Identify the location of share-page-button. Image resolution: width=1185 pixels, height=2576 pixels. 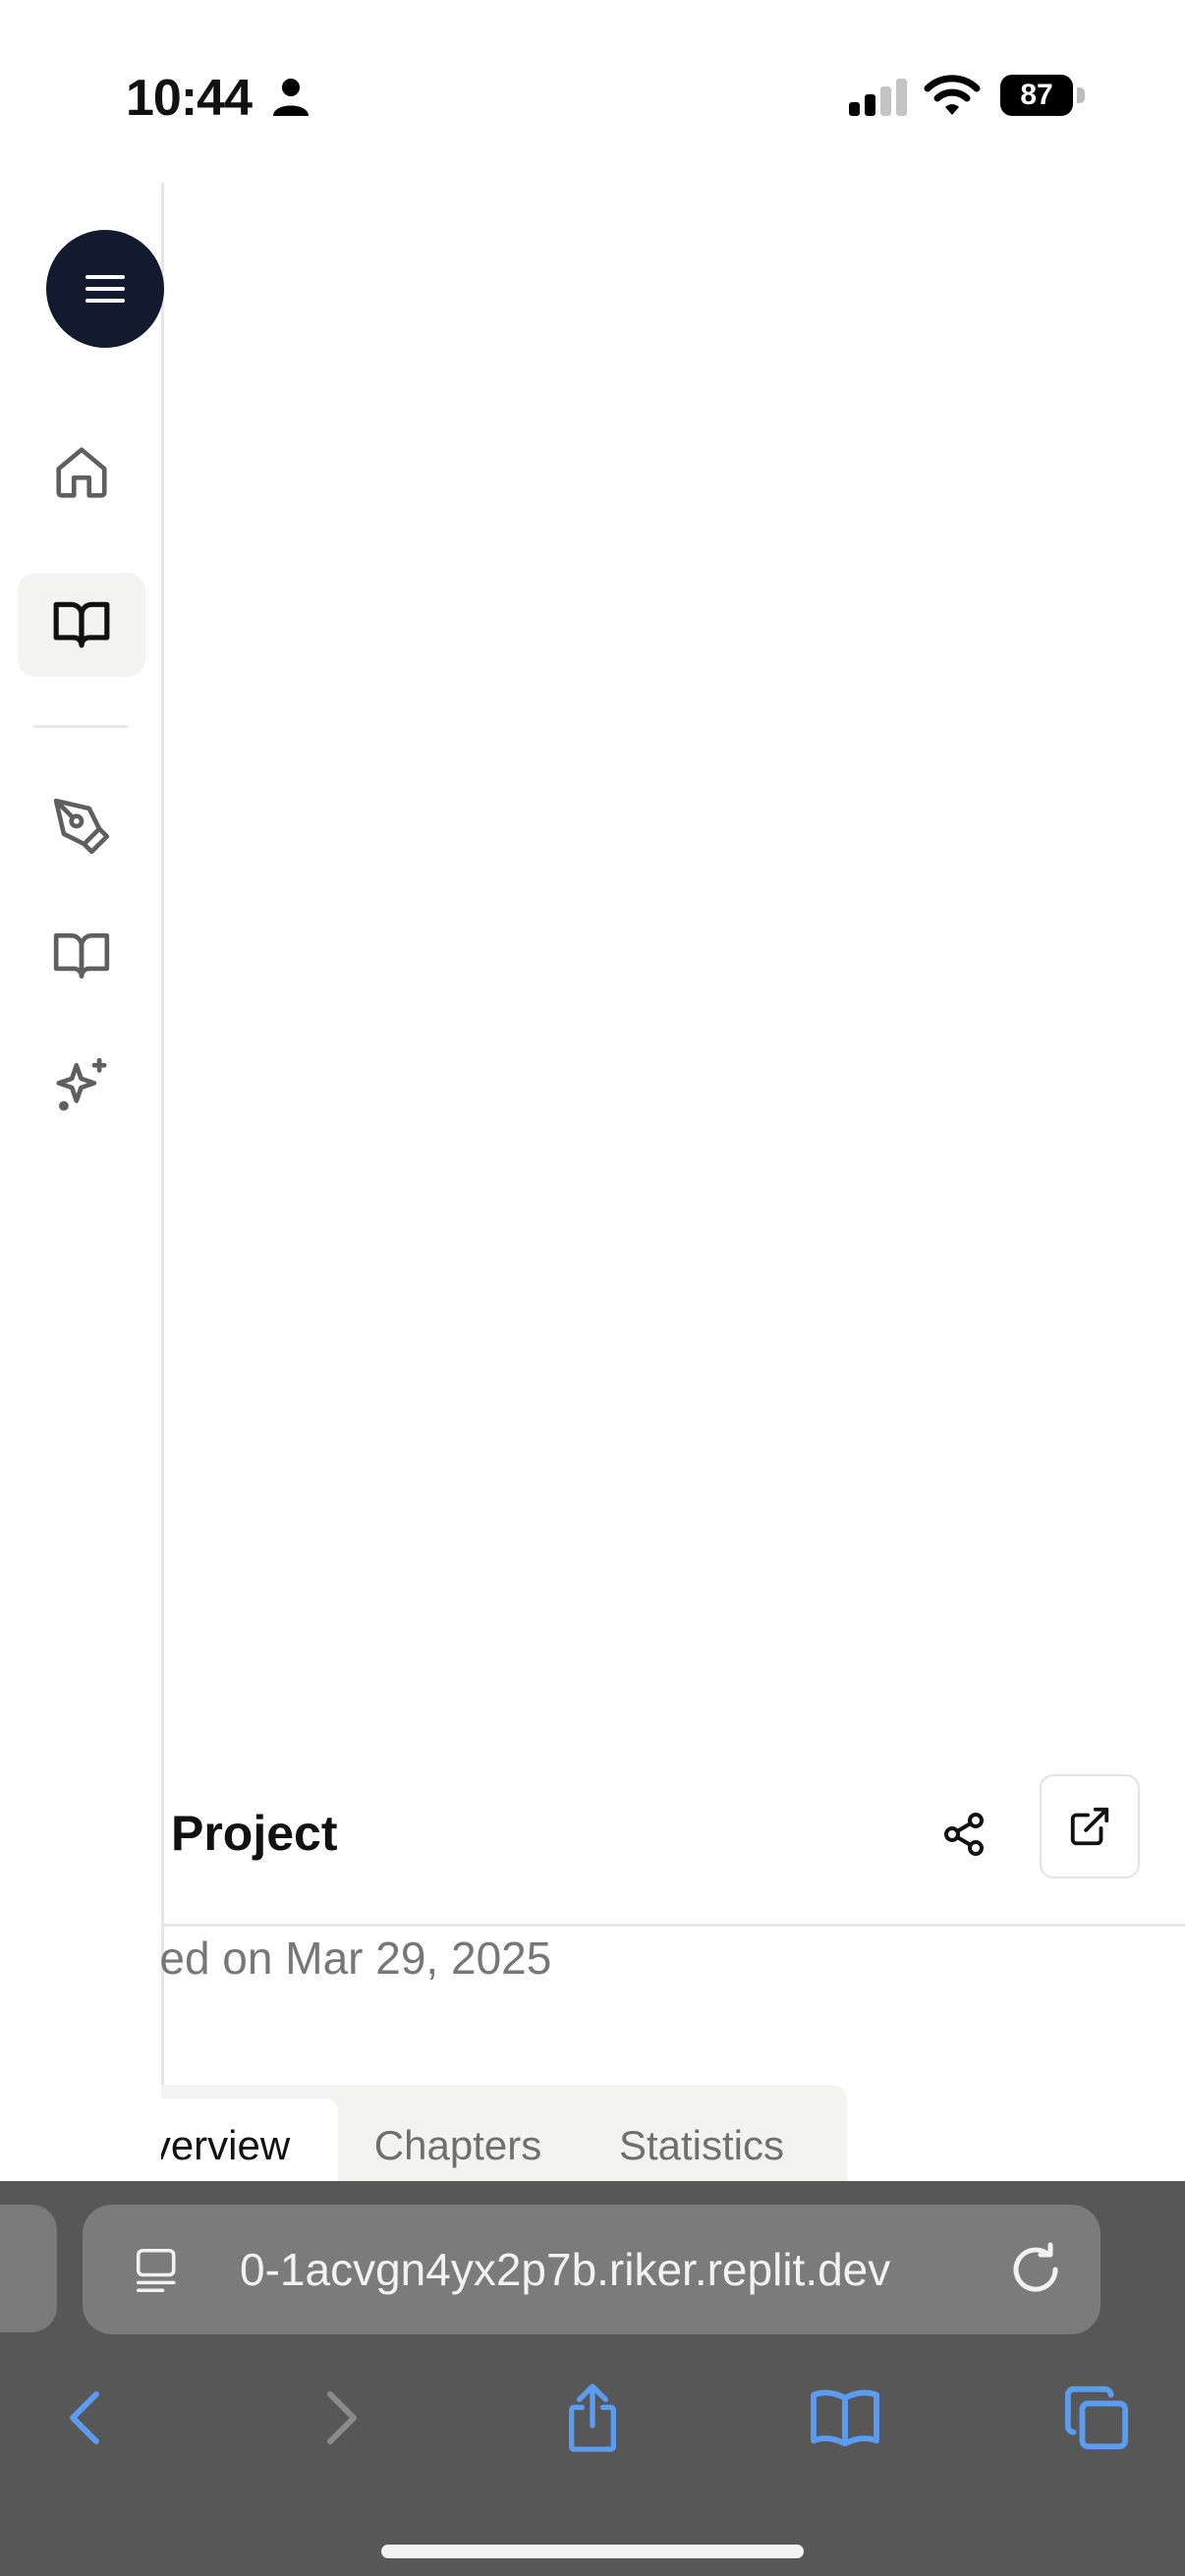
(592, 2418).